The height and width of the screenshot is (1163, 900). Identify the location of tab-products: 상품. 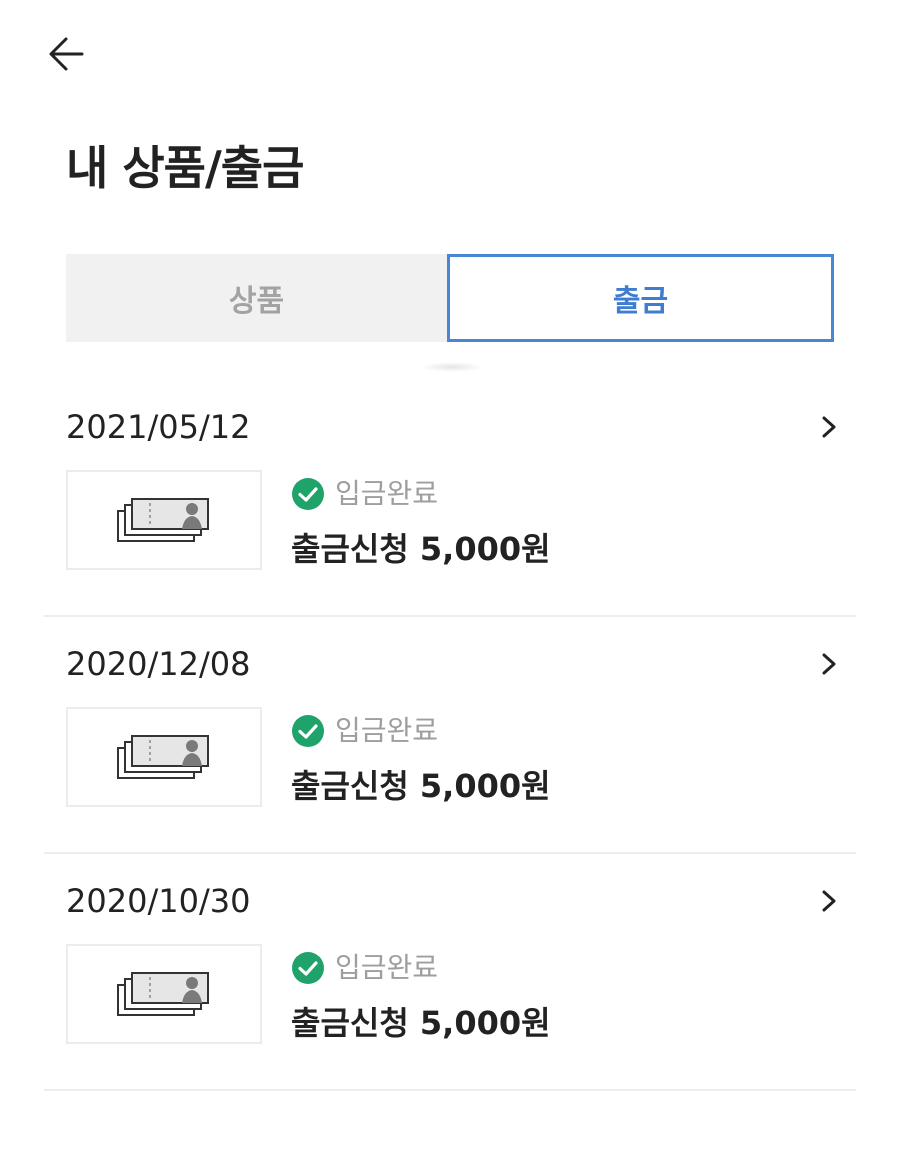
(256, 298).